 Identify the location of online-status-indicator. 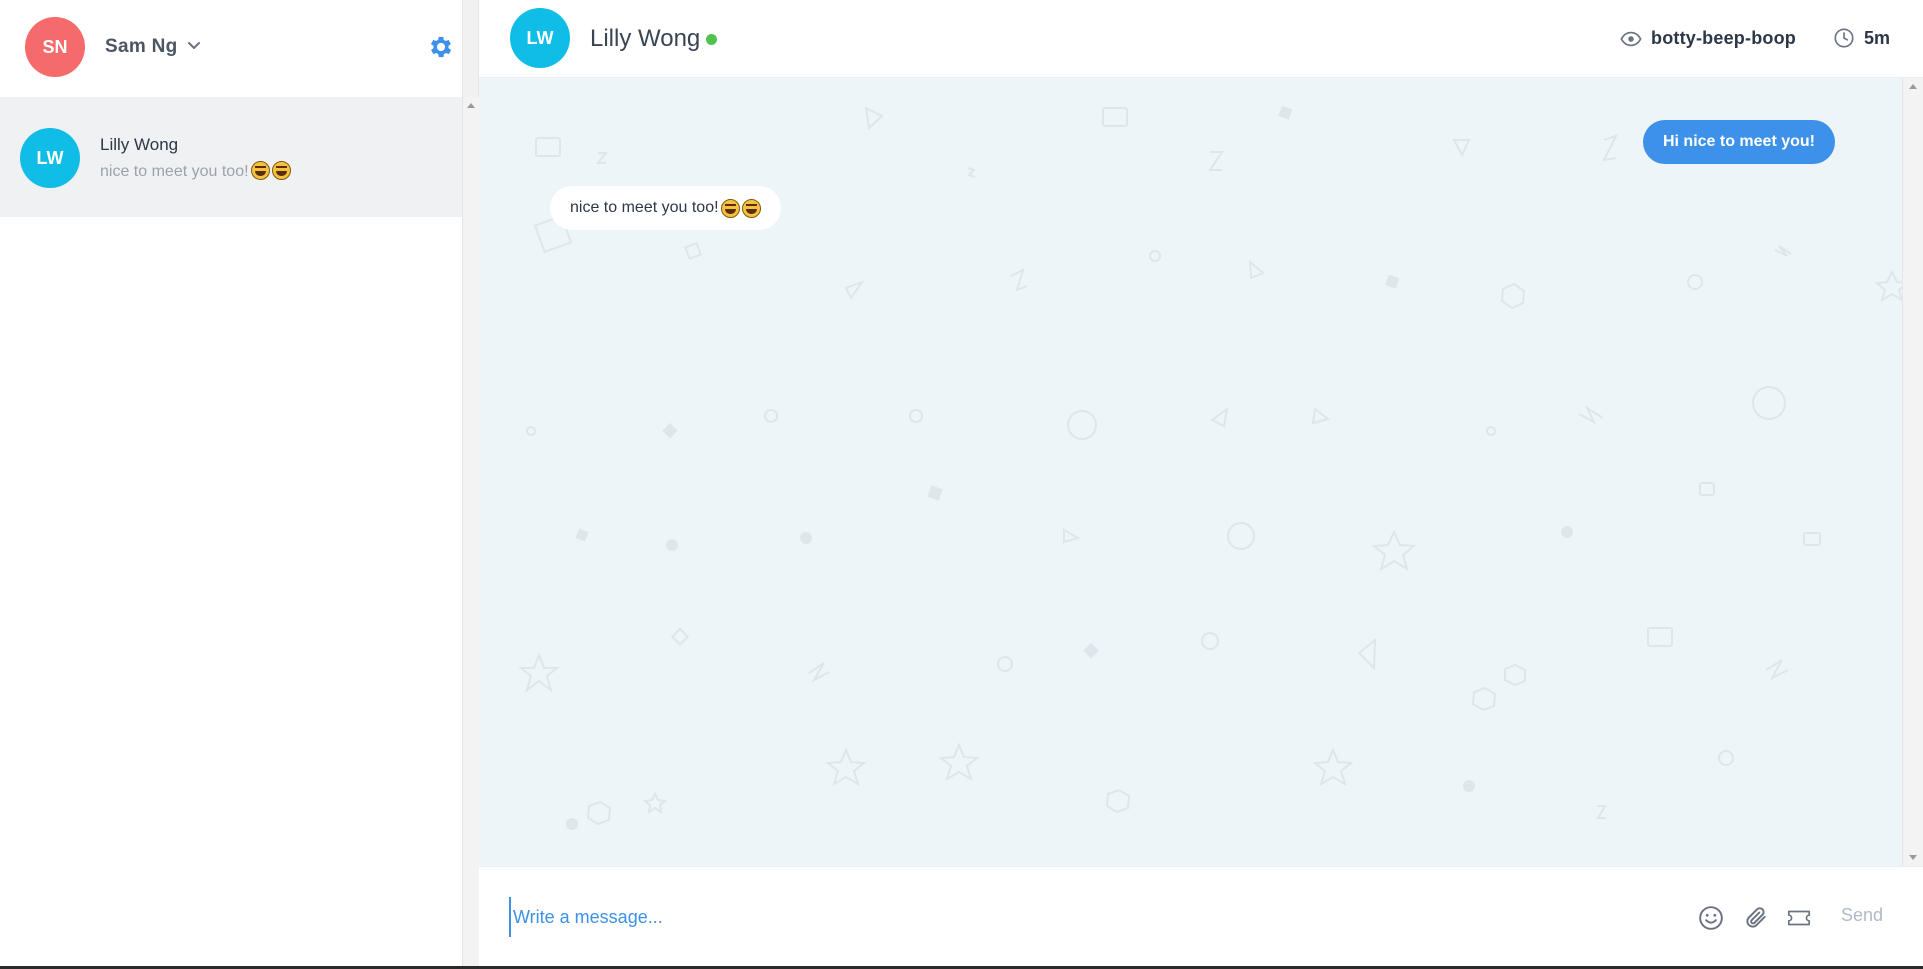
(711, 39).